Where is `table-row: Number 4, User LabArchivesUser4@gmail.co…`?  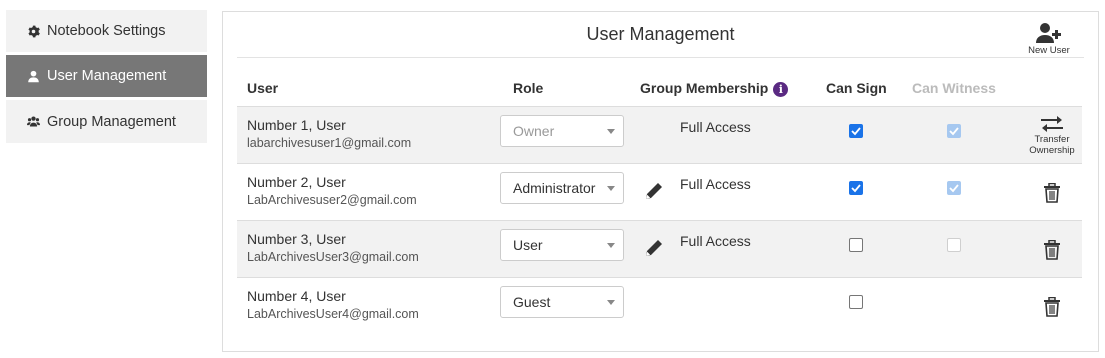
table-row: Number 4, User LabArchivesUser4@gmail.co… is located at coordinates (659, 305).